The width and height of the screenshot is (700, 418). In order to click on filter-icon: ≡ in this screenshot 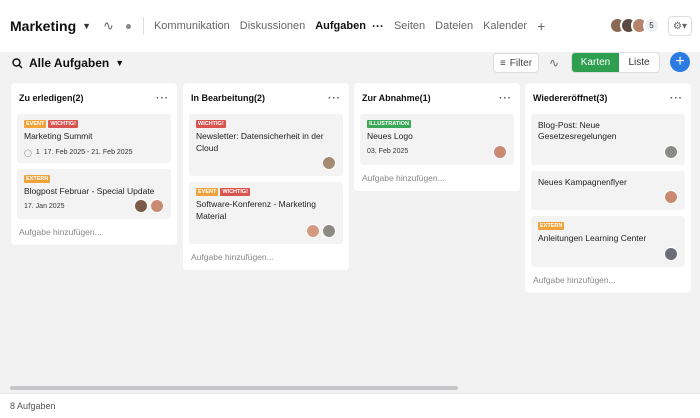, I will do `click(502, 63)`.